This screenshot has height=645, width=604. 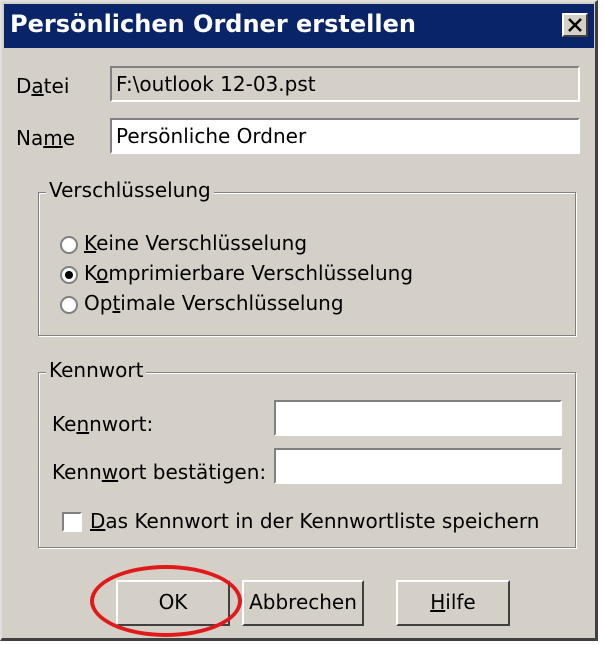 What do you see at coordinates (69, 245) in the screenshot?
I see `radio-none` at bounding box center [69, 245].